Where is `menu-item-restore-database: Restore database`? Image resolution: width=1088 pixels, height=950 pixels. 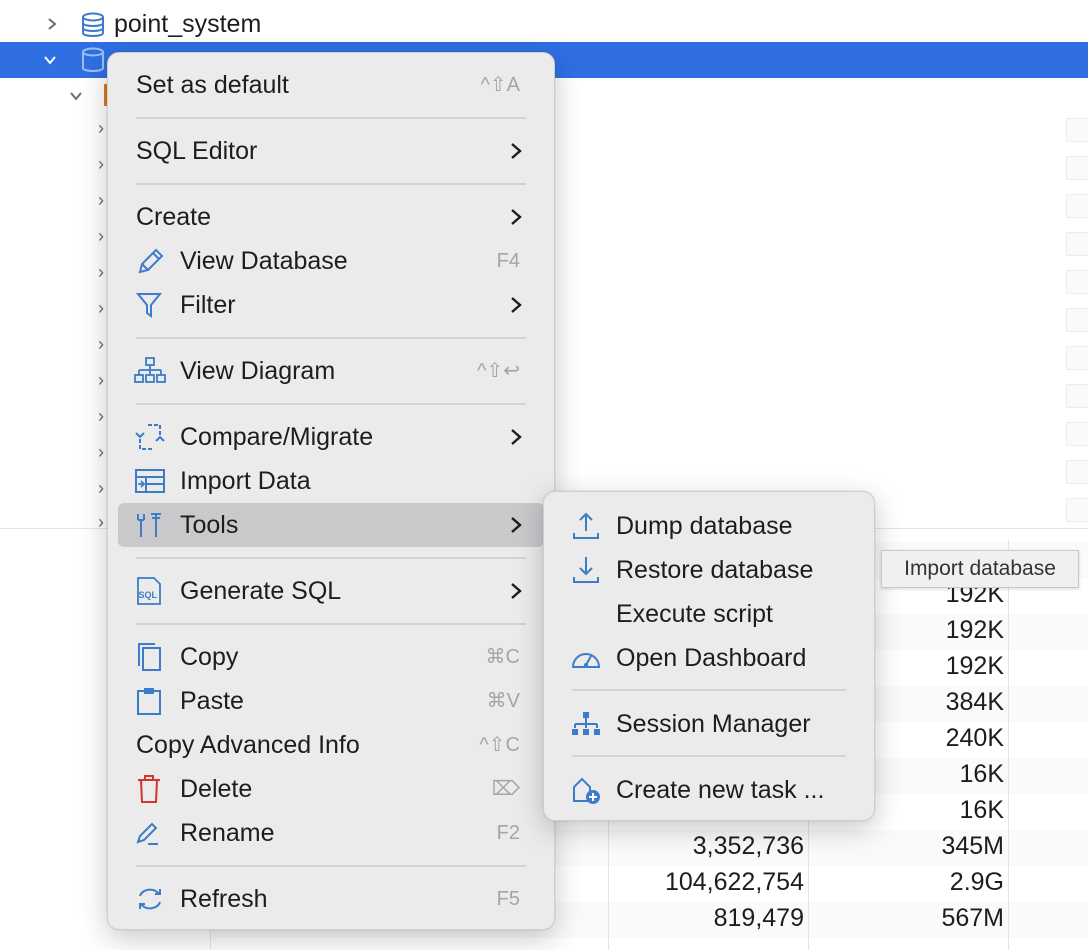
menu-item-restore-database: Restore database is located at coordinates (709, 570).